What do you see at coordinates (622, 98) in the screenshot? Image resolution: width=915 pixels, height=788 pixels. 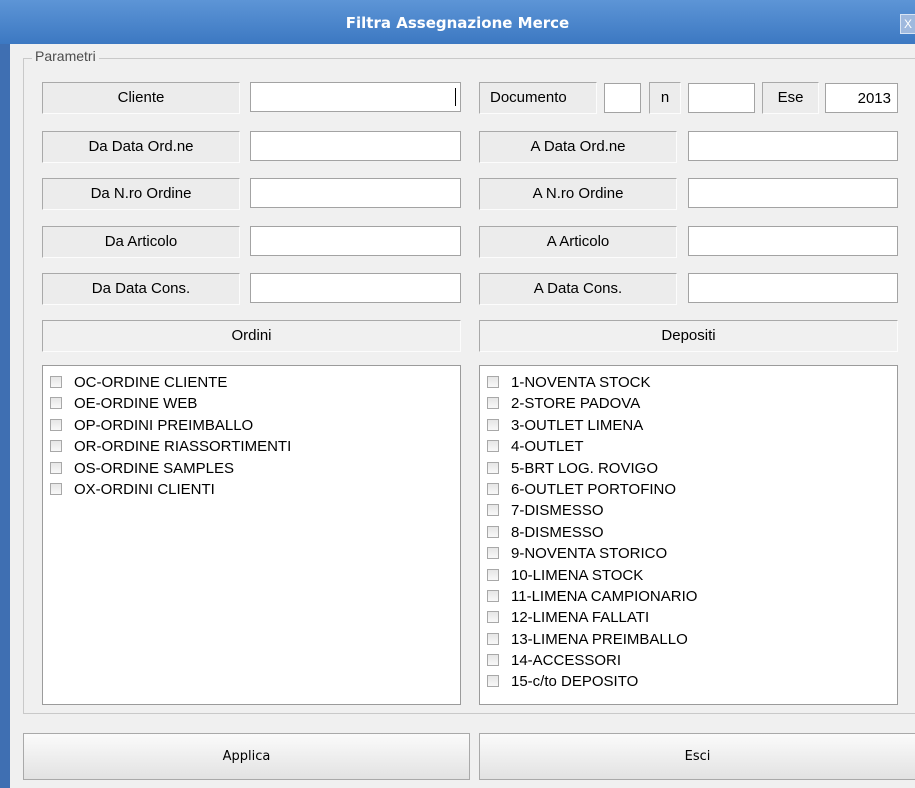 I see `documento-series-input` at bounding box center [622, 98].